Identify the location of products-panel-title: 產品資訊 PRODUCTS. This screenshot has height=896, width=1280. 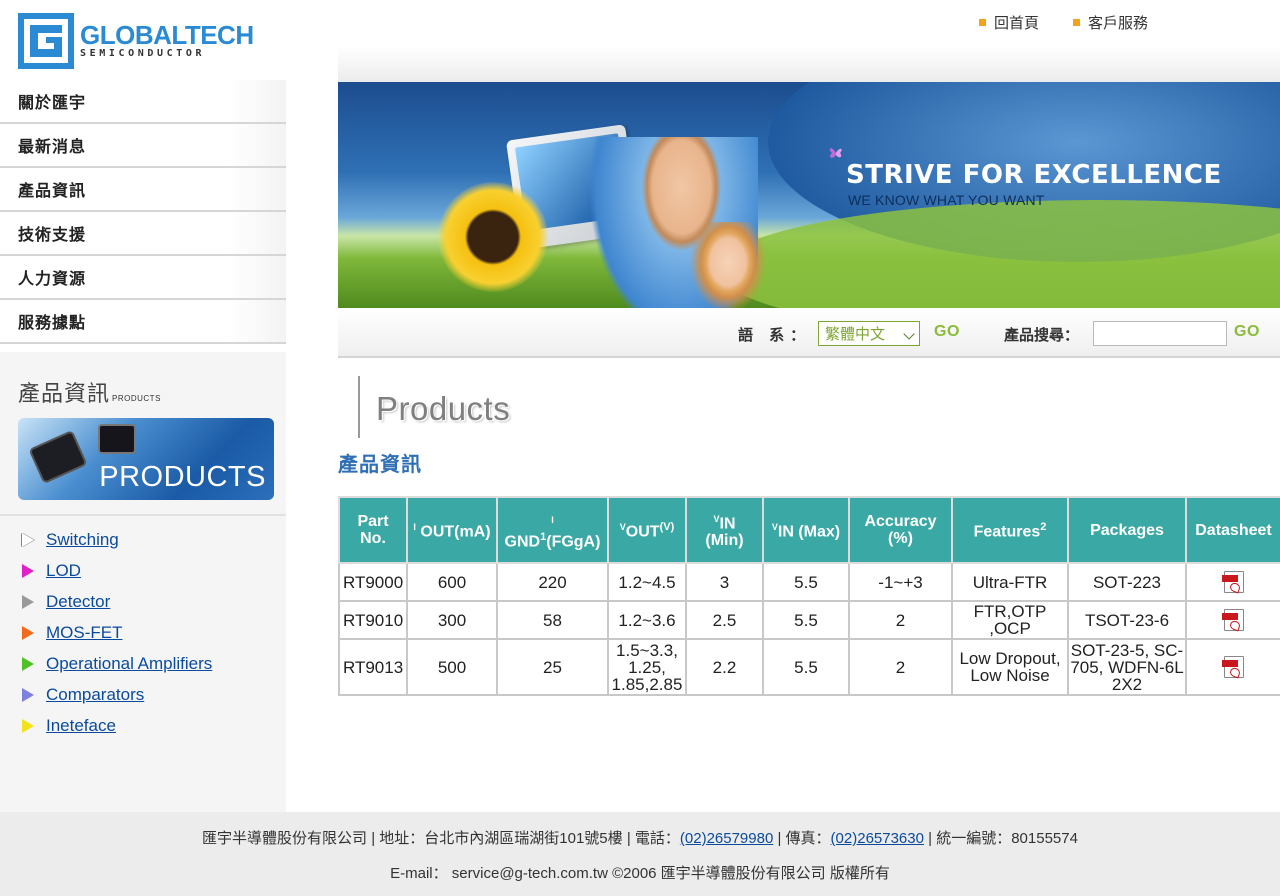
(89, 392).